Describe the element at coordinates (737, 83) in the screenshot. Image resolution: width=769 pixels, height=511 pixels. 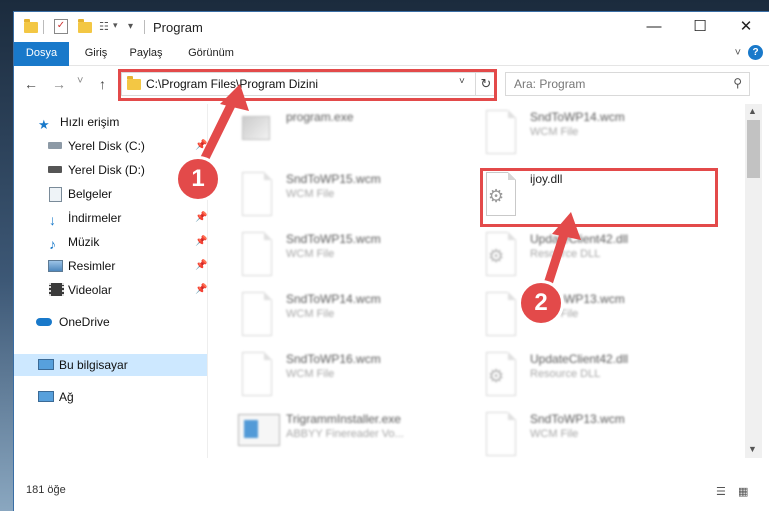
I see `search-icon: ⚲` at that location.